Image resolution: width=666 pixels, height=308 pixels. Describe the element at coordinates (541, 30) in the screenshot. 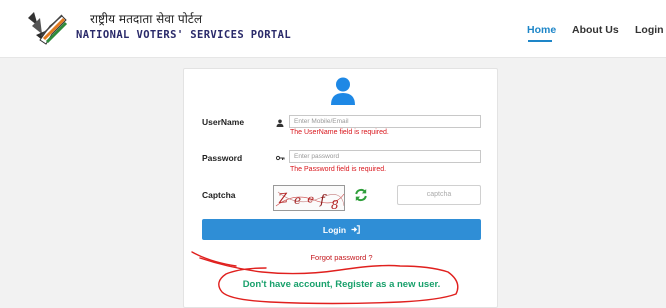

I see `nav-home: Home` at that location.